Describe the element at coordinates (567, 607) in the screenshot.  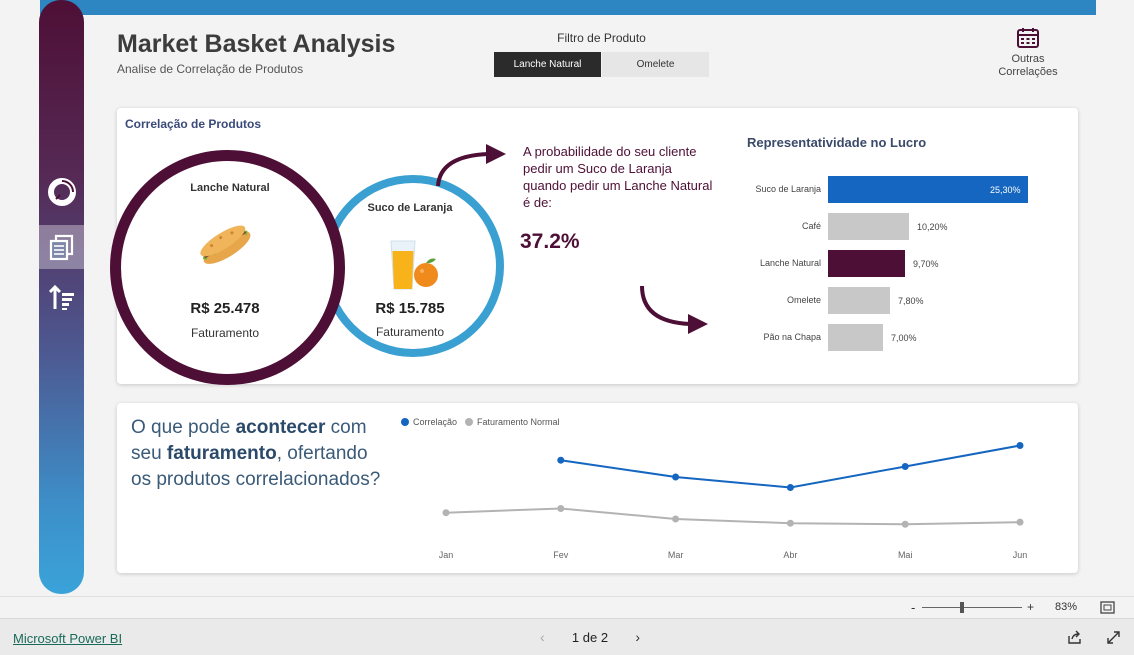
I see `zoom-bar: - + 83%` at that location.